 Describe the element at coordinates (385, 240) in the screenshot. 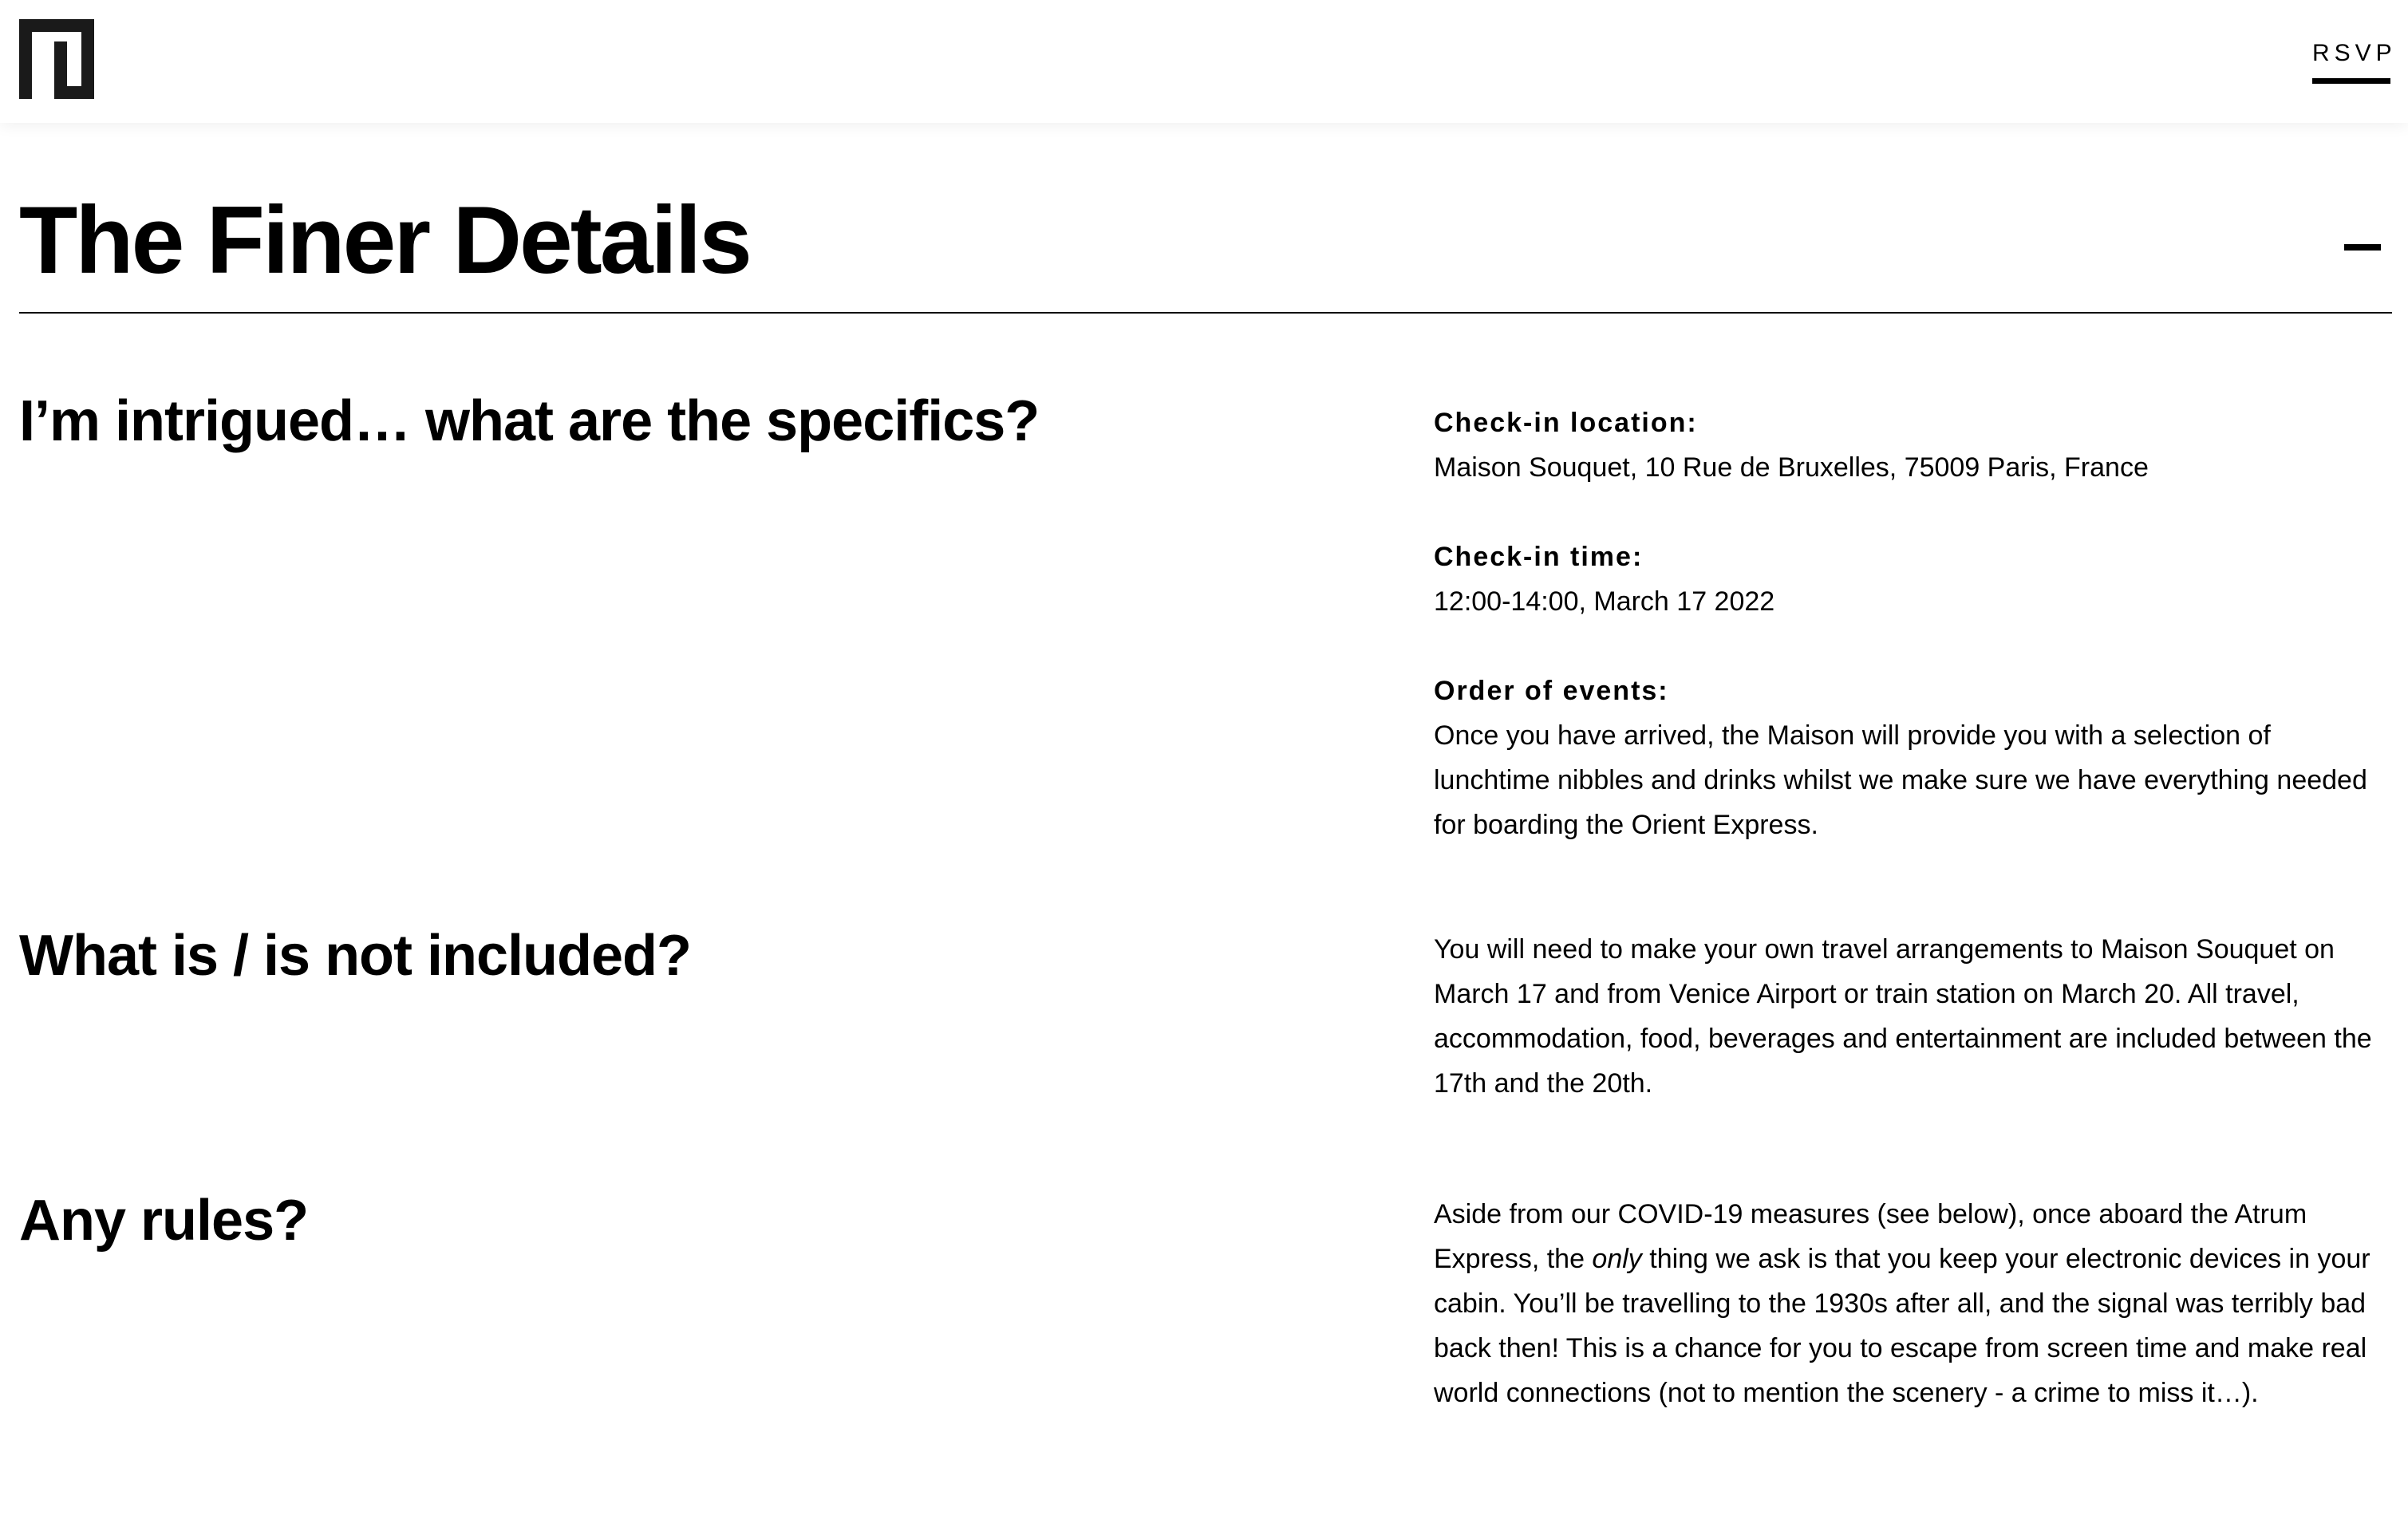

I see `page-title: The Finer Details` at that location.